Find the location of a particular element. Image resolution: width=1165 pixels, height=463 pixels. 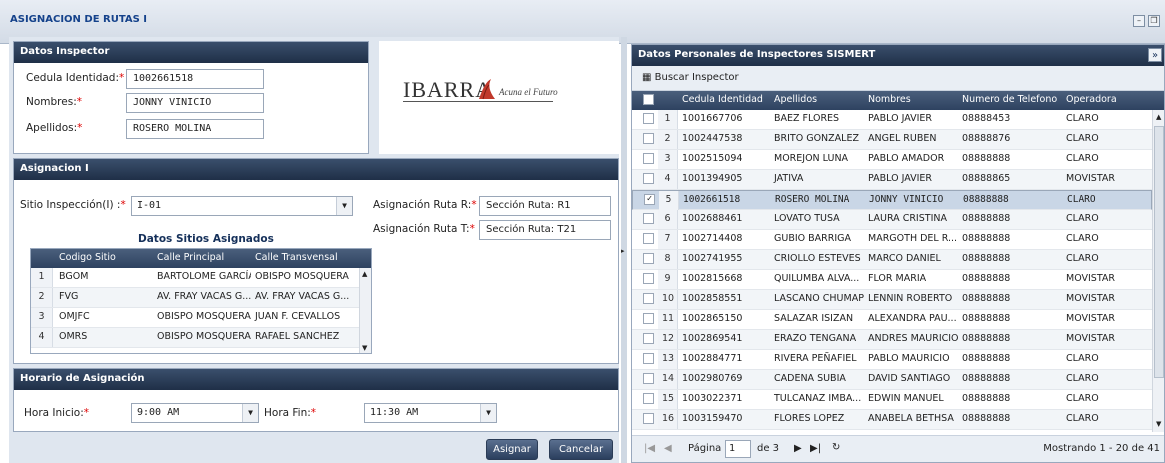

collapse-arrow-icon: ▸ is located at coordinates (623, 251).